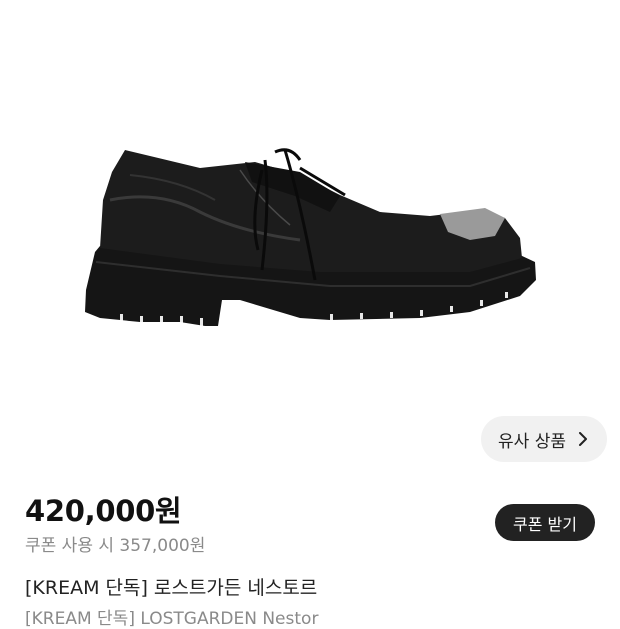 The image size is (620, 629). I want to click on chevron-right-icon, so click(583, 439).